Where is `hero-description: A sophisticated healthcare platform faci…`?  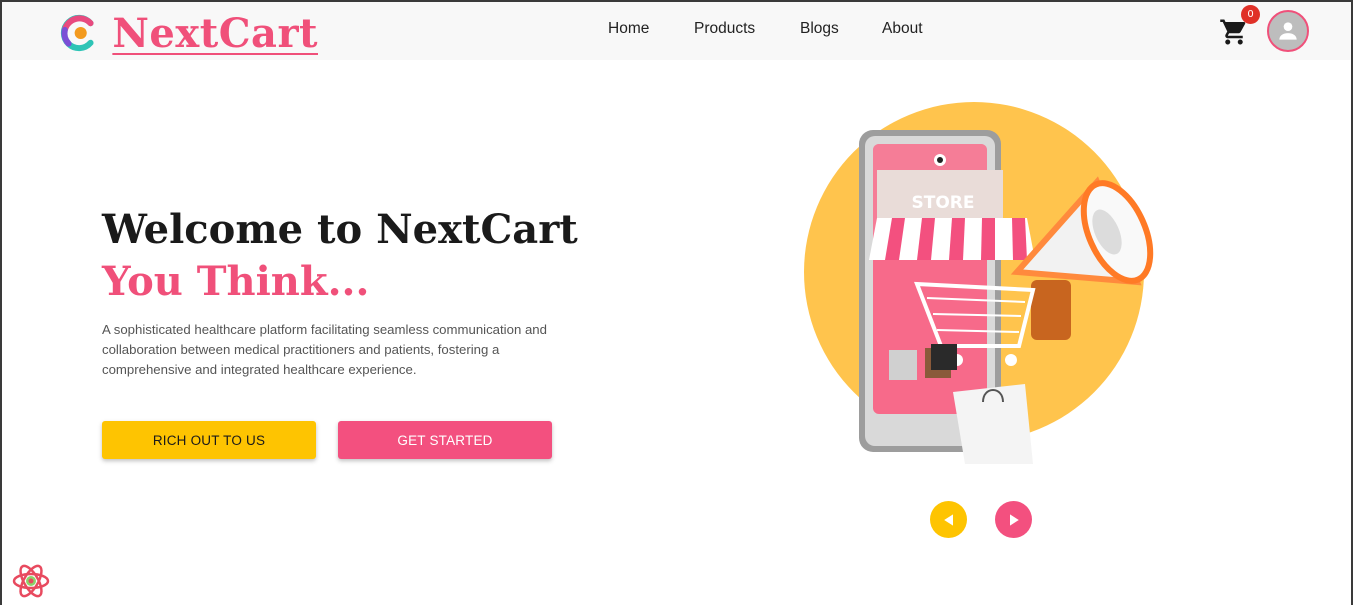
hero-description: A sophisticated healthcare platform faci… is located at coordinates (324, 349).